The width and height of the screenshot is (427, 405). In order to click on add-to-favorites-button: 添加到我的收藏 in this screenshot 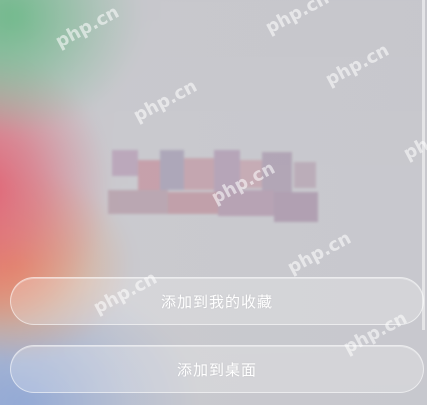, I will do `click(217, 301)`.